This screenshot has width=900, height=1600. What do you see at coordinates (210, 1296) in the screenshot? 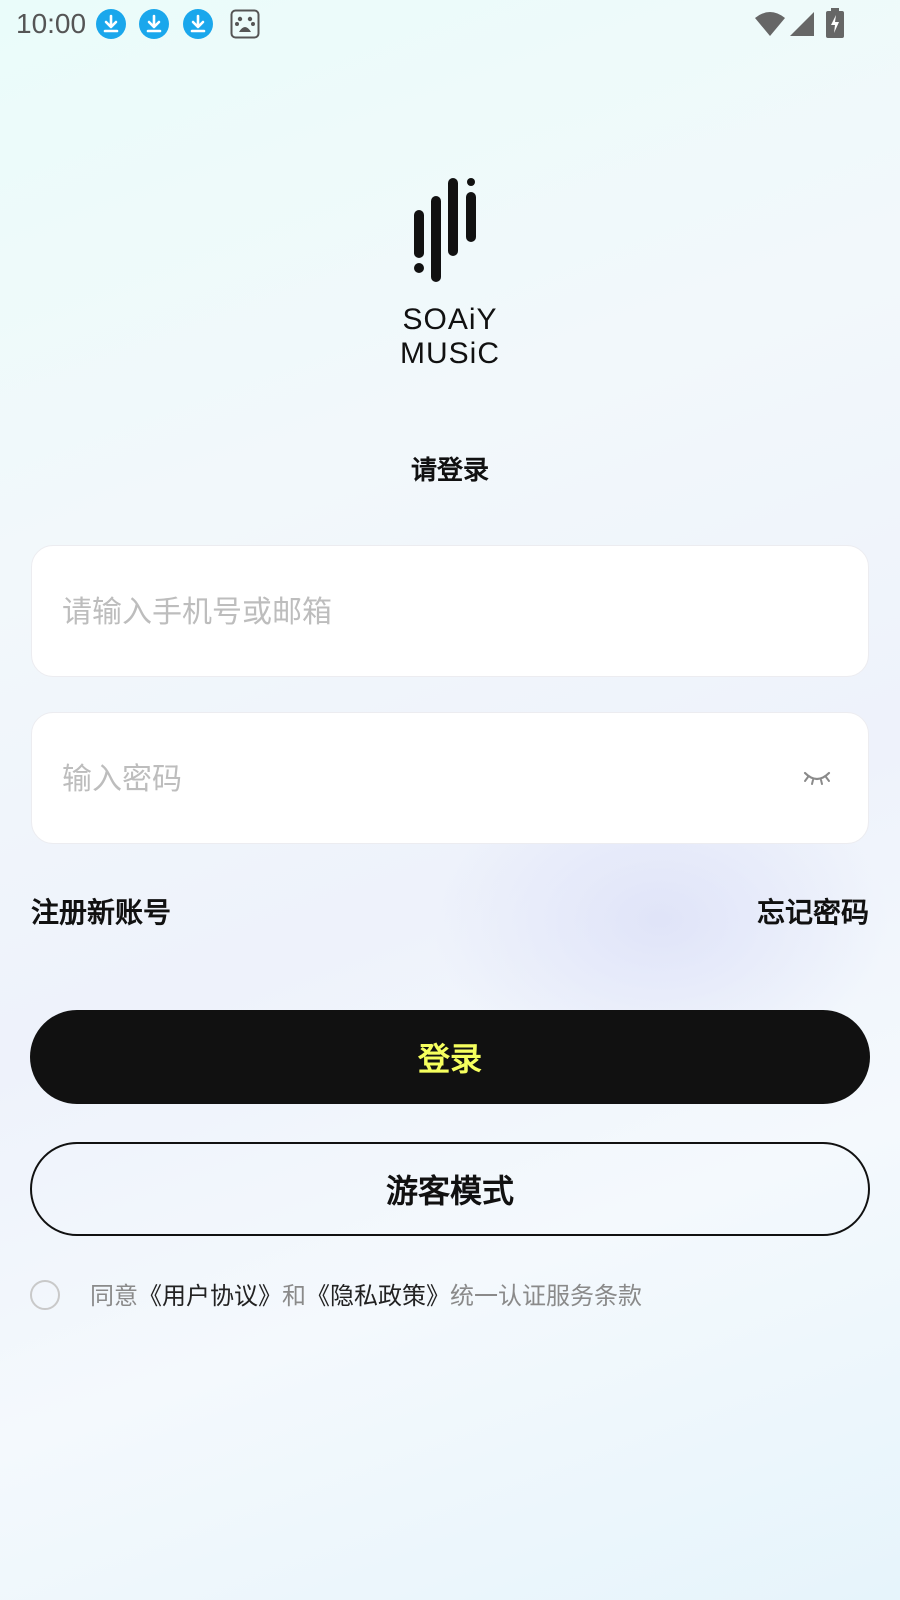
I see `user-agreement-link: 《用户协议》` at bounding box center [210, 1296].